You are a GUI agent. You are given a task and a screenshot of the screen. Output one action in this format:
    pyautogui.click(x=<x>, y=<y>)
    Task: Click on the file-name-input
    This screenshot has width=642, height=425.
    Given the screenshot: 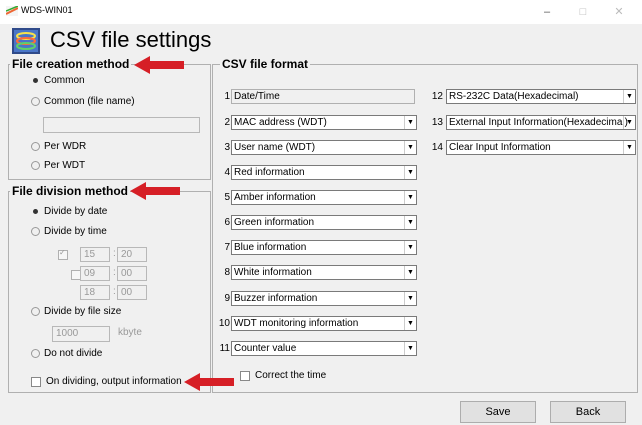 What is the action you would take?
    pyautogui.click(x=121, y=125)
    